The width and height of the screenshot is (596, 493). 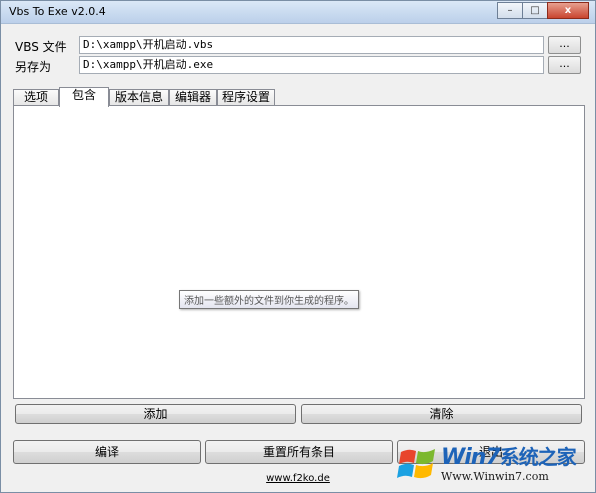 What do you see at coordinates (299, 452) in the screenshot?
I see `reset-all-button: 重置所有条目` at bounding box center [299, 452].